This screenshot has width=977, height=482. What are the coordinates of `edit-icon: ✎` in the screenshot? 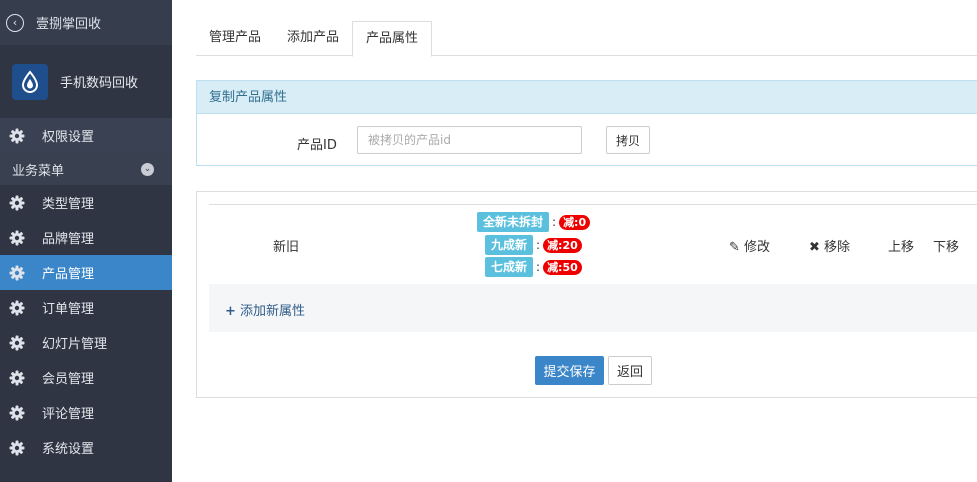 It's located at (734, 247).